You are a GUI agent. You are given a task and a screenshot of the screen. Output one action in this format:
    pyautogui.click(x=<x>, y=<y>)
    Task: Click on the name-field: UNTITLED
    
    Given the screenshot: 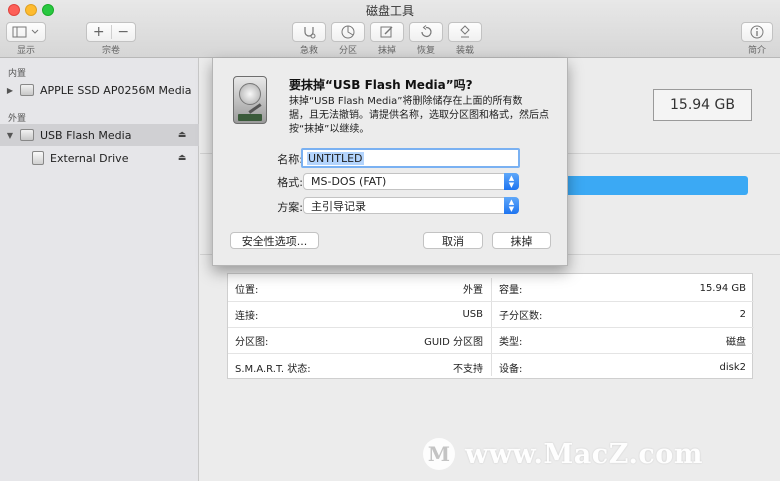 What is the action you would take?
    pyautogui.click(x=410, y=158)
    